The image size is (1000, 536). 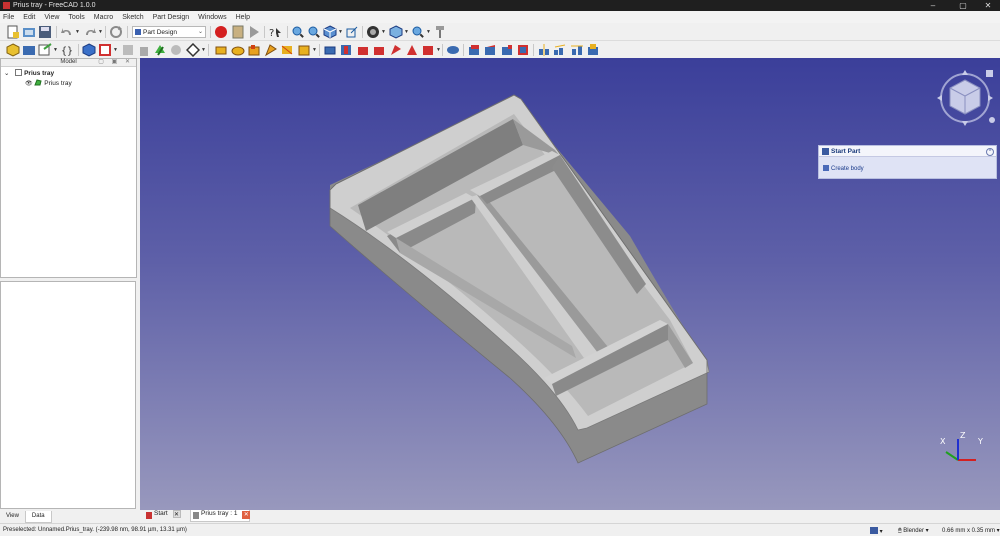 What do you see at coordinates (12, 517) in the screenshot?
I see `tab-view: View` at bounding box center [12, 517].